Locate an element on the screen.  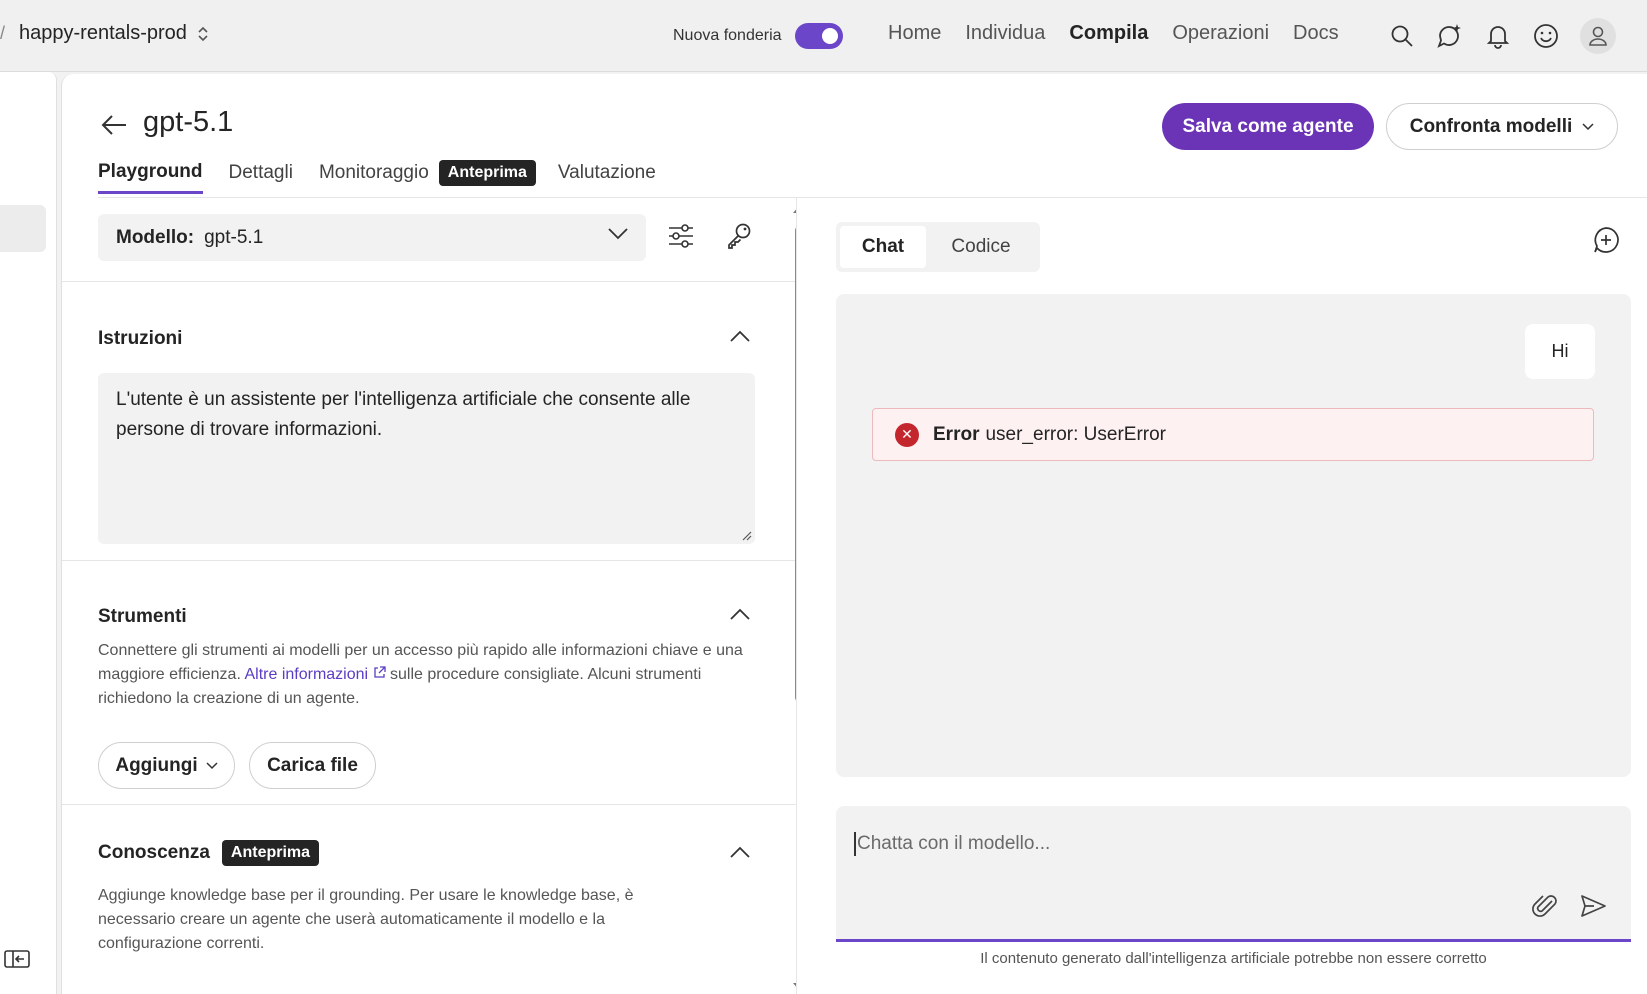
avatar is located at coordinates (1598, 36).